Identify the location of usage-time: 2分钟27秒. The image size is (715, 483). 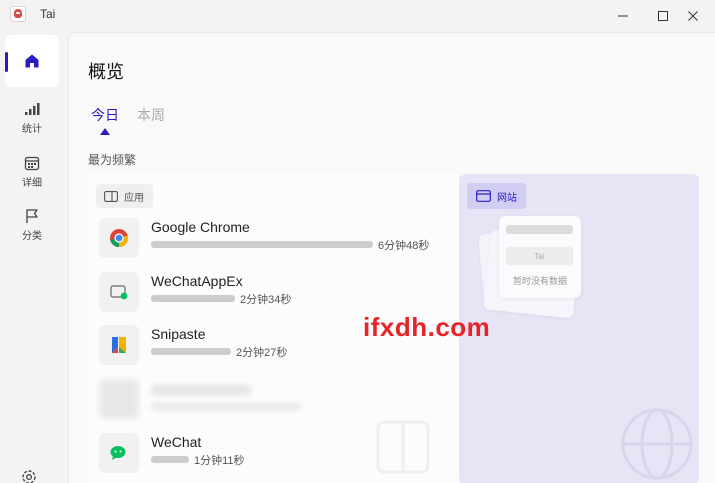
(262, 353).